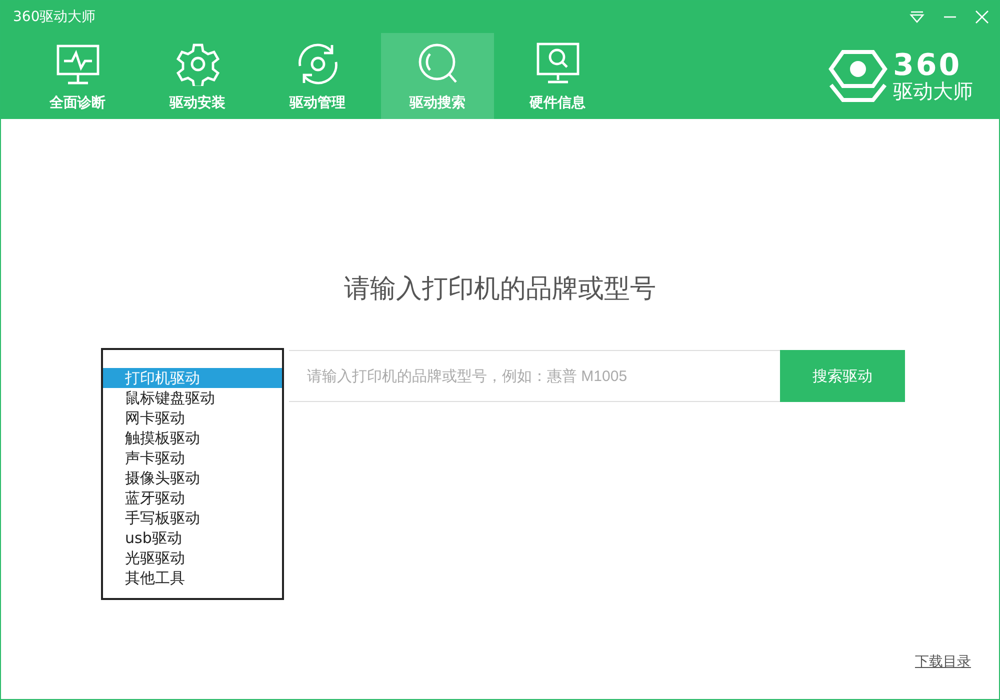  Describe the element at coordinates (192, 458) in the screenshot. I see `category-option: 声卡驱动` at that location.